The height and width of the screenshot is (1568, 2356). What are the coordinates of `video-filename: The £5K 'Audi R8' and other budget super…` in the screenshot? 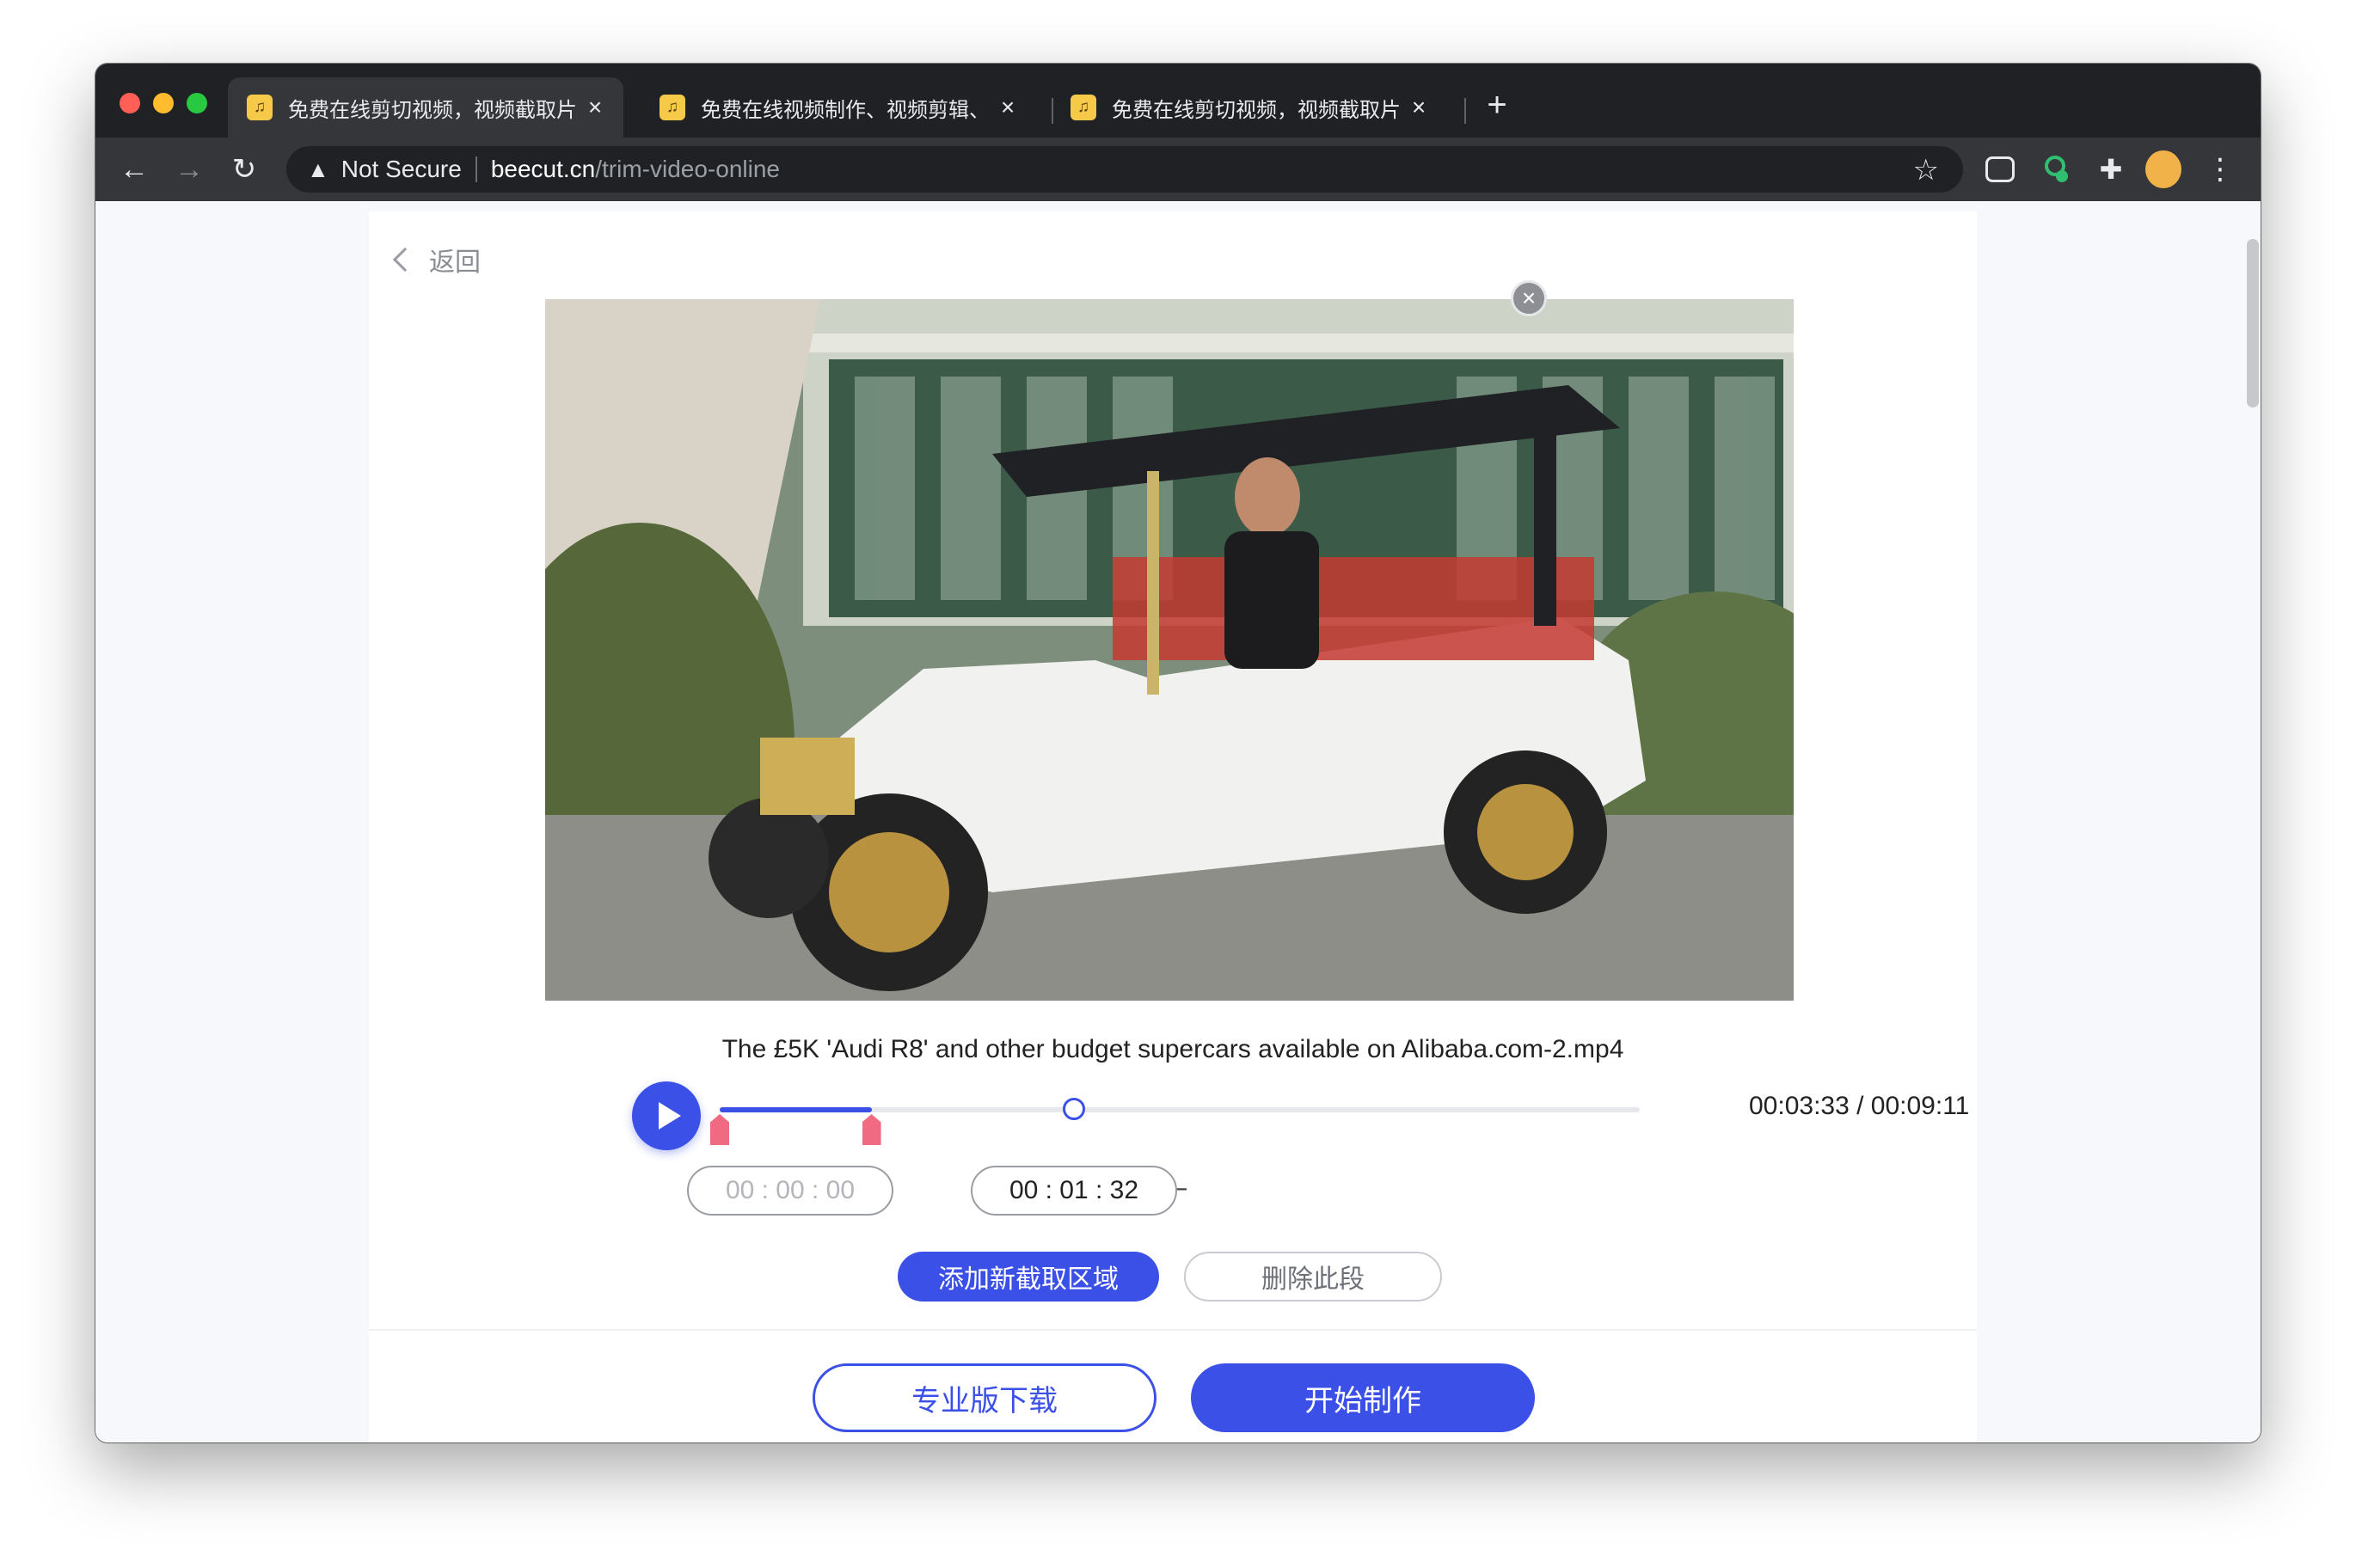 It's located at (1172, 1049).